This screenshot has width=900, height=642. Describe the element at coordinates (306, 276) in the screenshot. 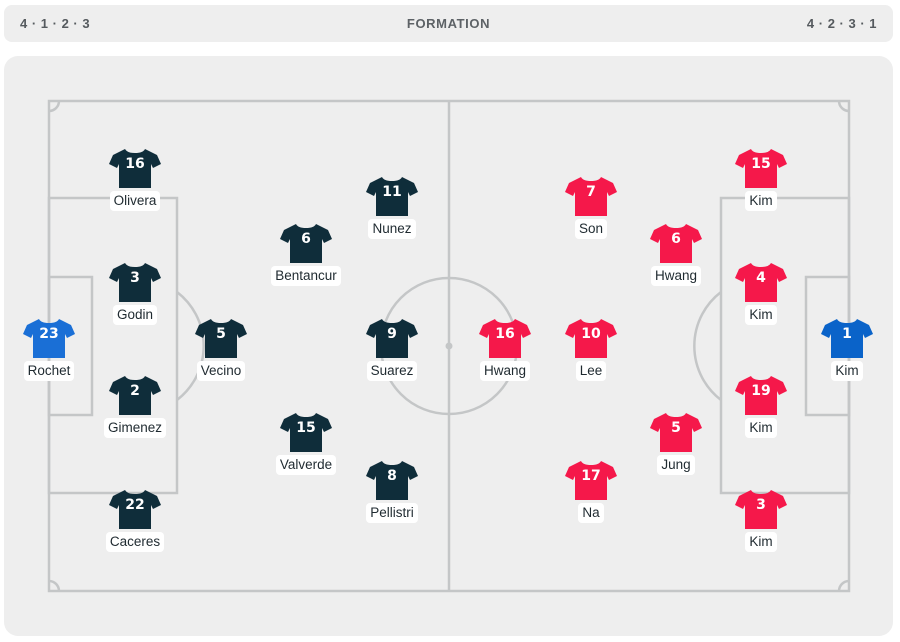

I see `player-name: Bentancur` at that location.